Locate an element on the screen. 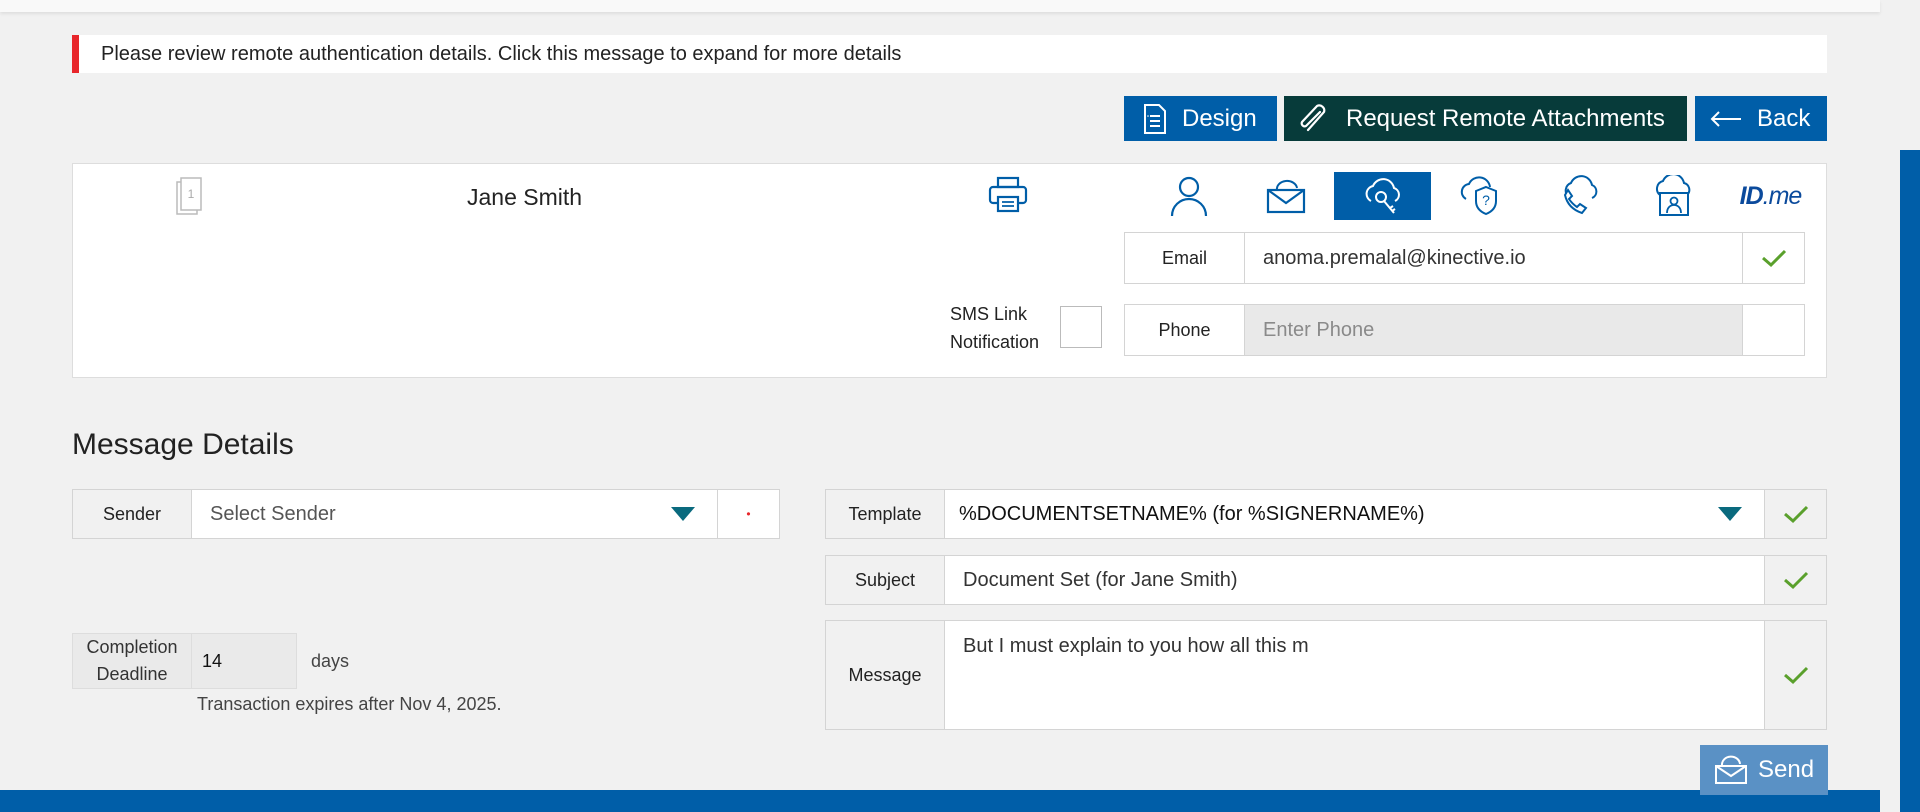 The height and width of the screenshot is (812, 1920). document-count: 1 is located at coordinates (191, 194).